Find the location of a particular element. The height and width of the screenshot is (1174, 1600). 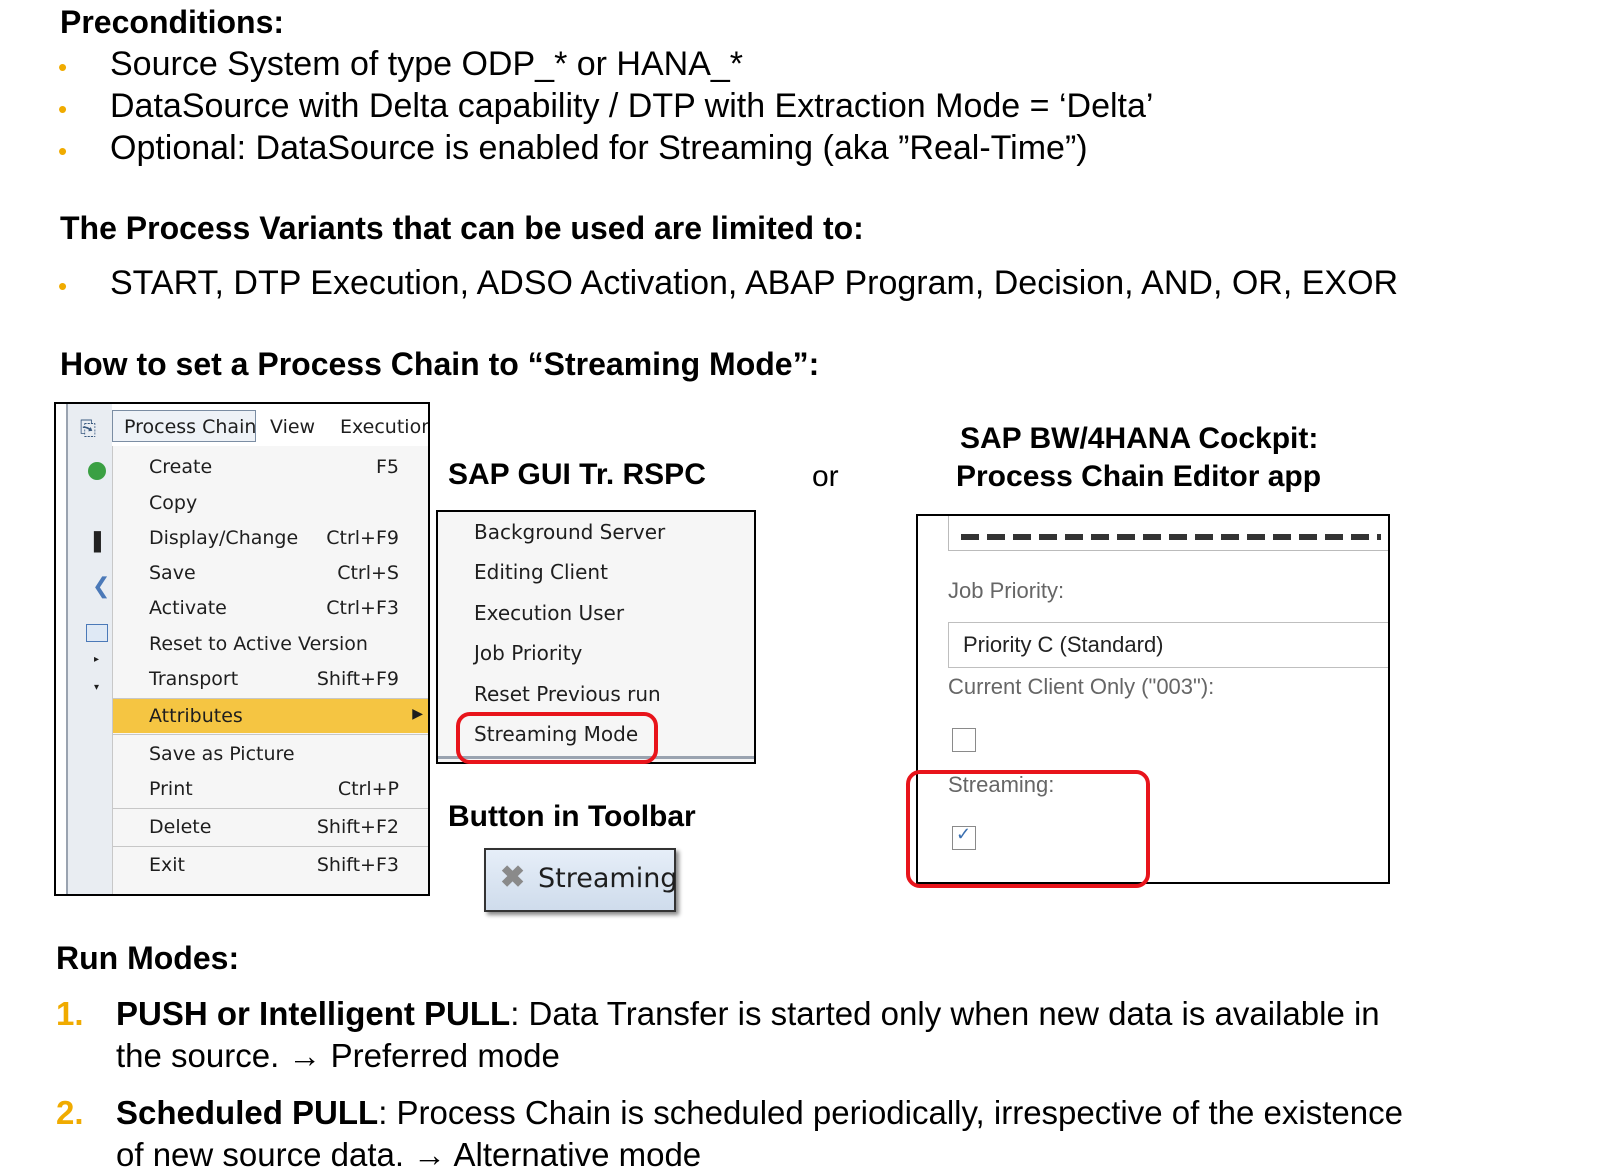

menu-item-label: Delete is located at coordinates (180, 827).